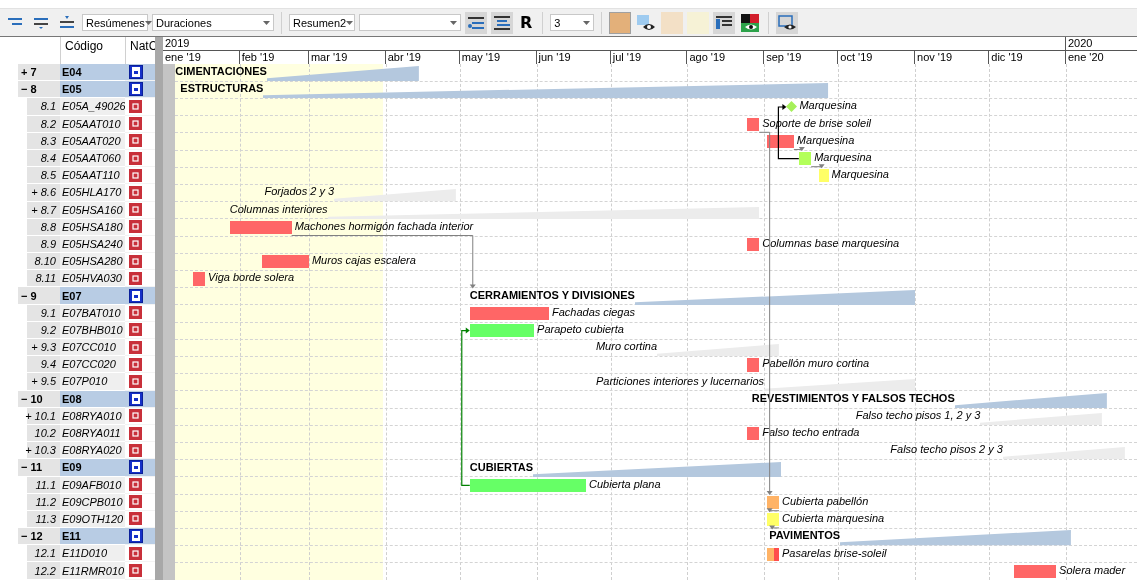 This screenshot has height=580, width=1137. What do you see at coordinates (45, 484) in the screenshot?
I see `row-number: 11.1` at bounding box center [45, 484].